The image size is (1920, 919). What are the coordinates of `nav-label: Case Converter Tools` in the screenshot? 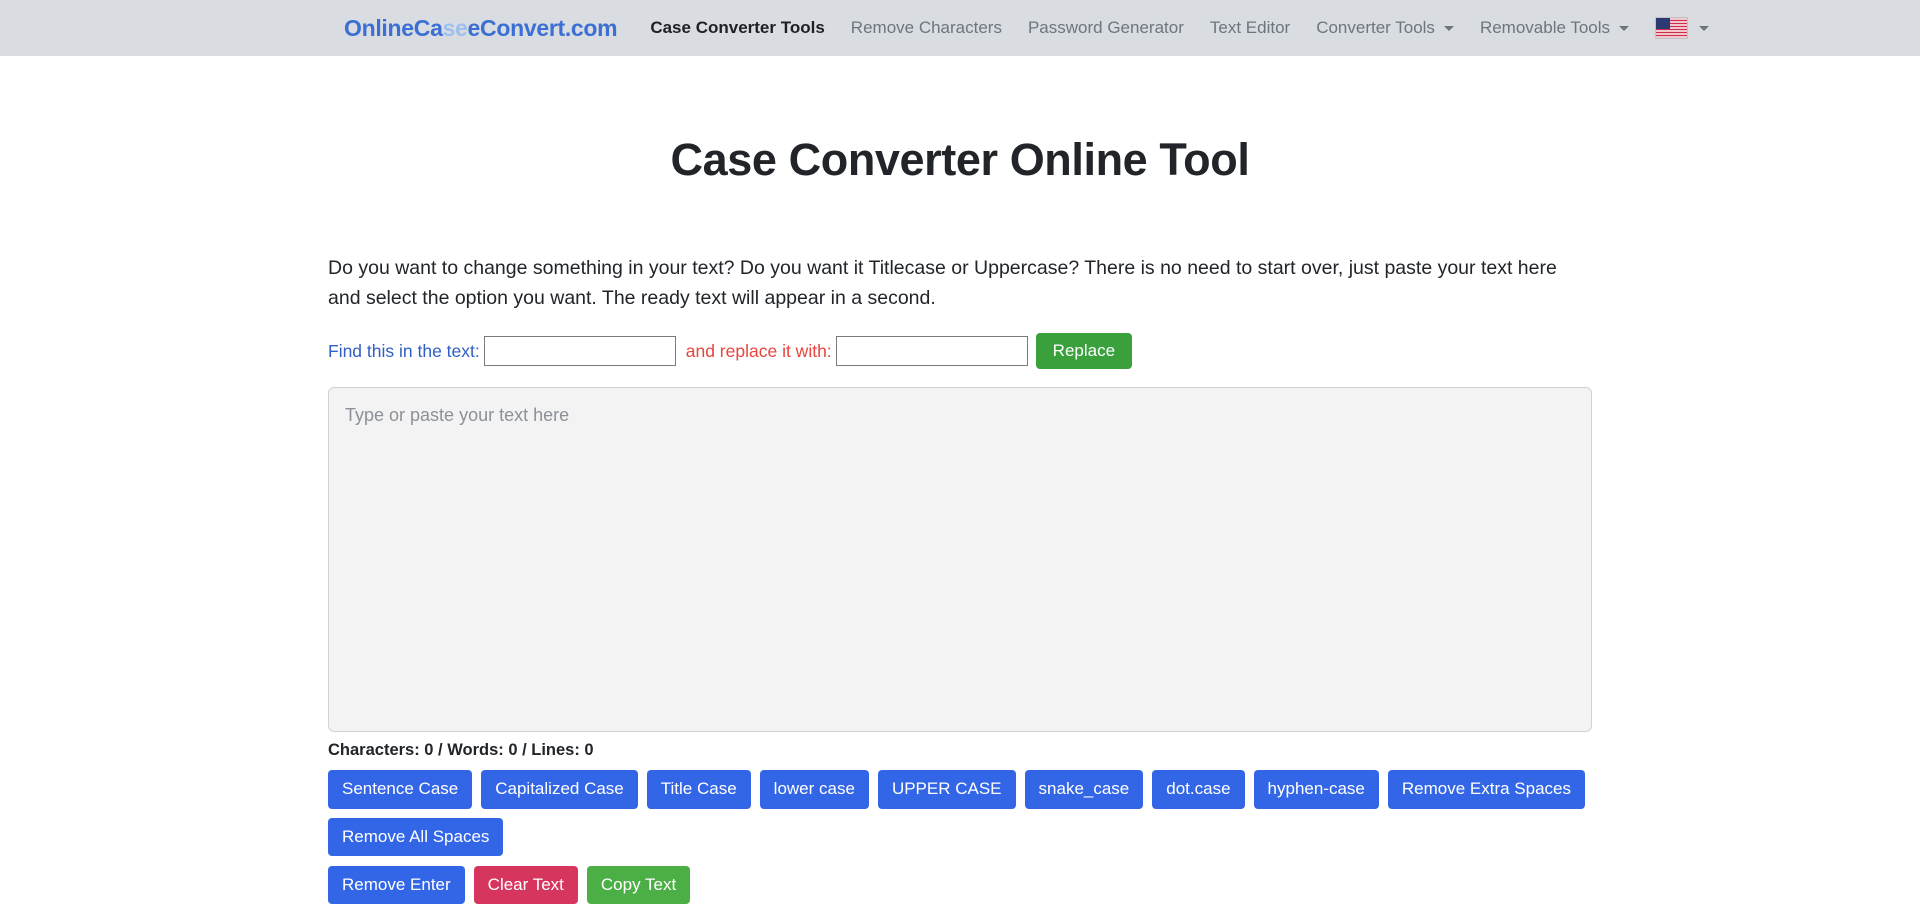 It's located at (737, 27).